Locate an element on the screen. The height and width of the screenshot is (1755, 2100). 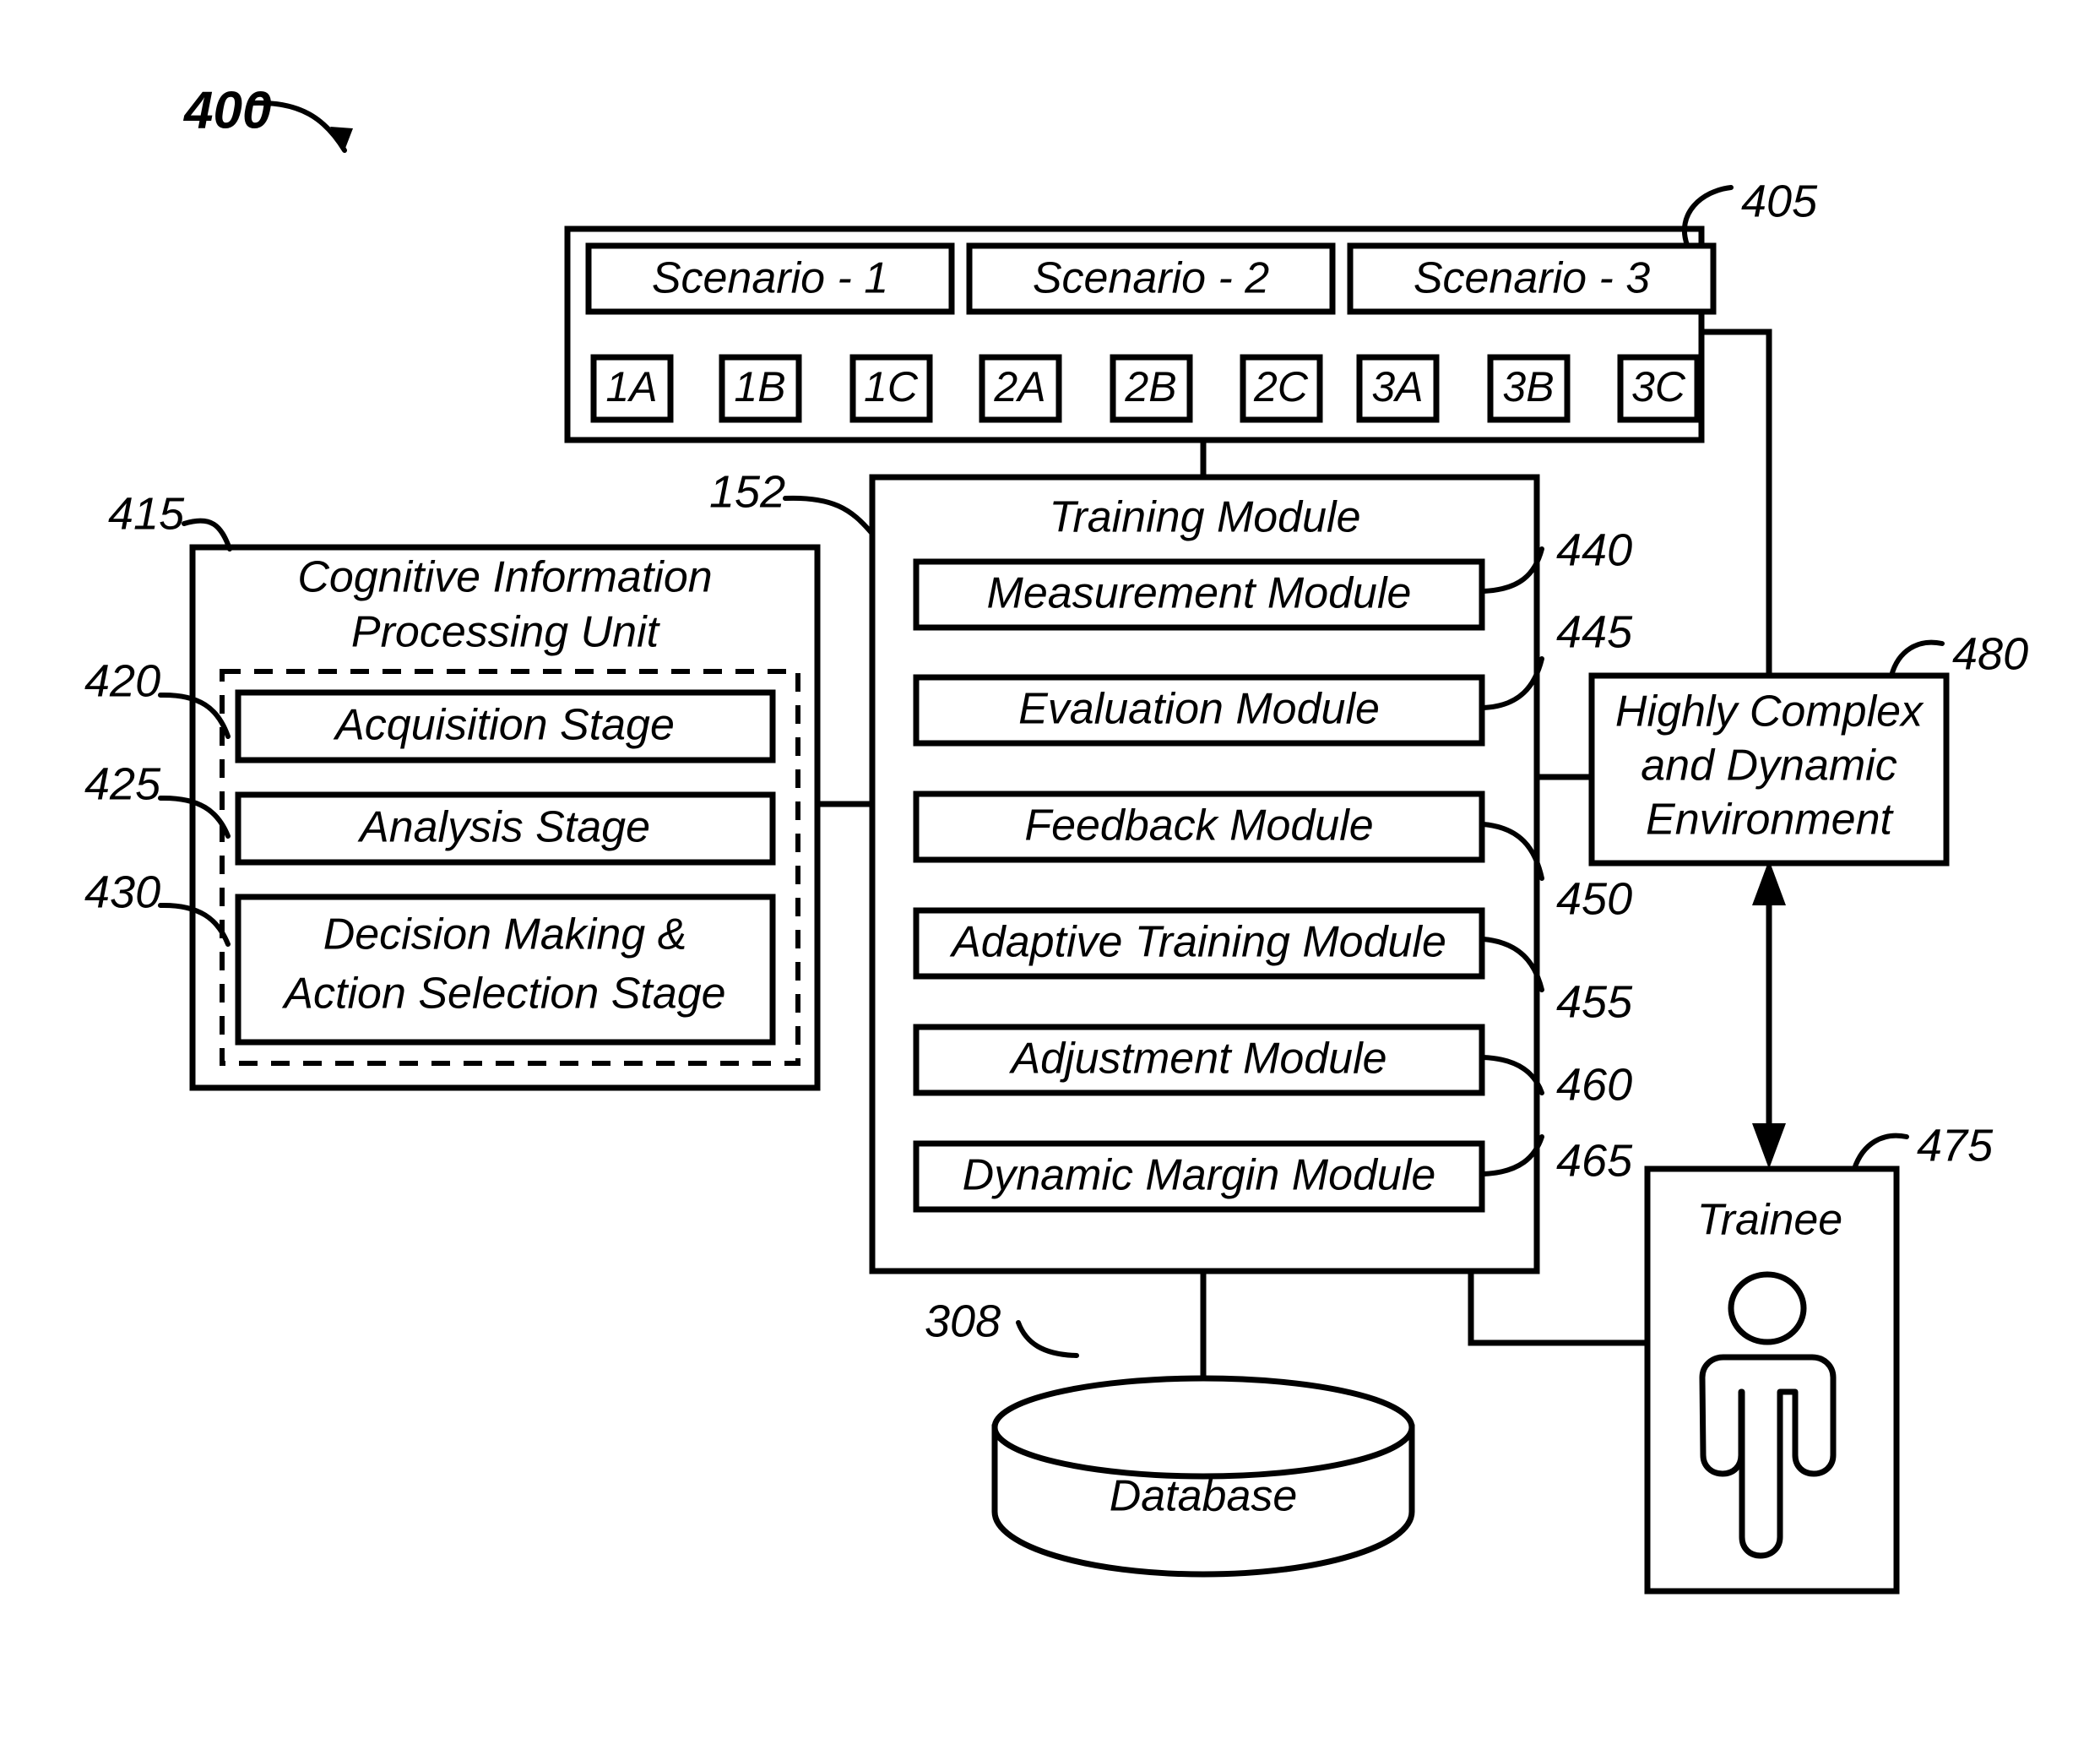
ref-152-label: 152 is located at coordinates (747, 491).